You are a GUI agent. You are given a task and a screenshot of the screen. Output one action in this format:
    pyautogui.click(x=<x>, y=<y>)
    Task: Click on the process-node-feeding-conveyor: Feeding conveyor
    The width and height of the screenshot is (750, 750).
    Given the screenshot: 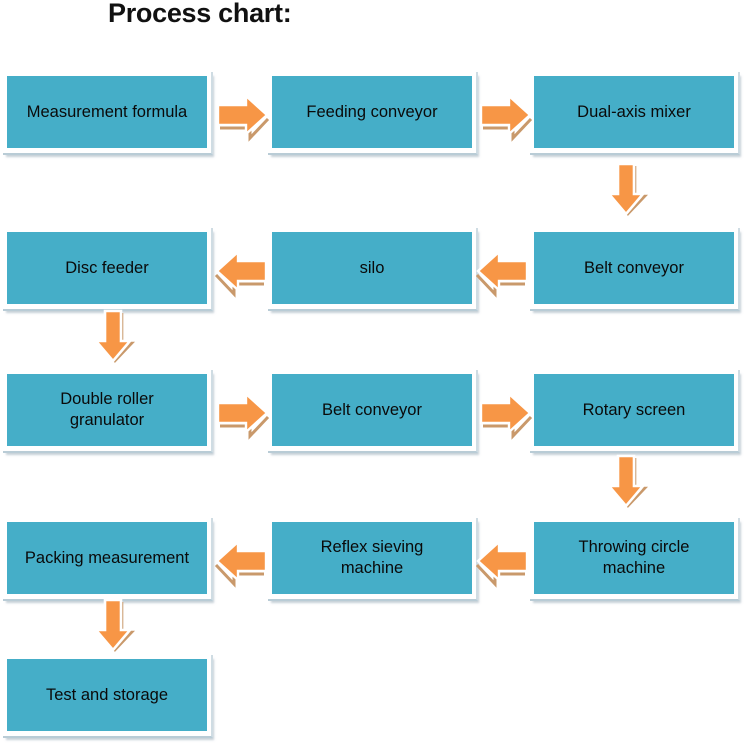 What is the action you would take?
    pyautogui.click(x=373, y=113)
    